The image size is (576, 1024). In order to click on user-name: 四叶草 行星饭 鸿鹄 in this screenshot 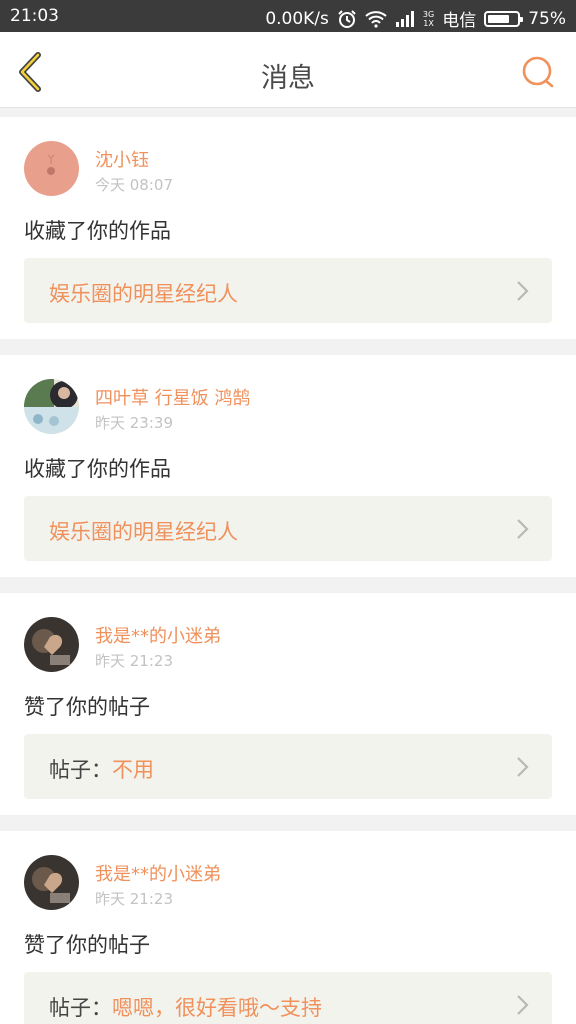, I will do `click(172, 397)`.